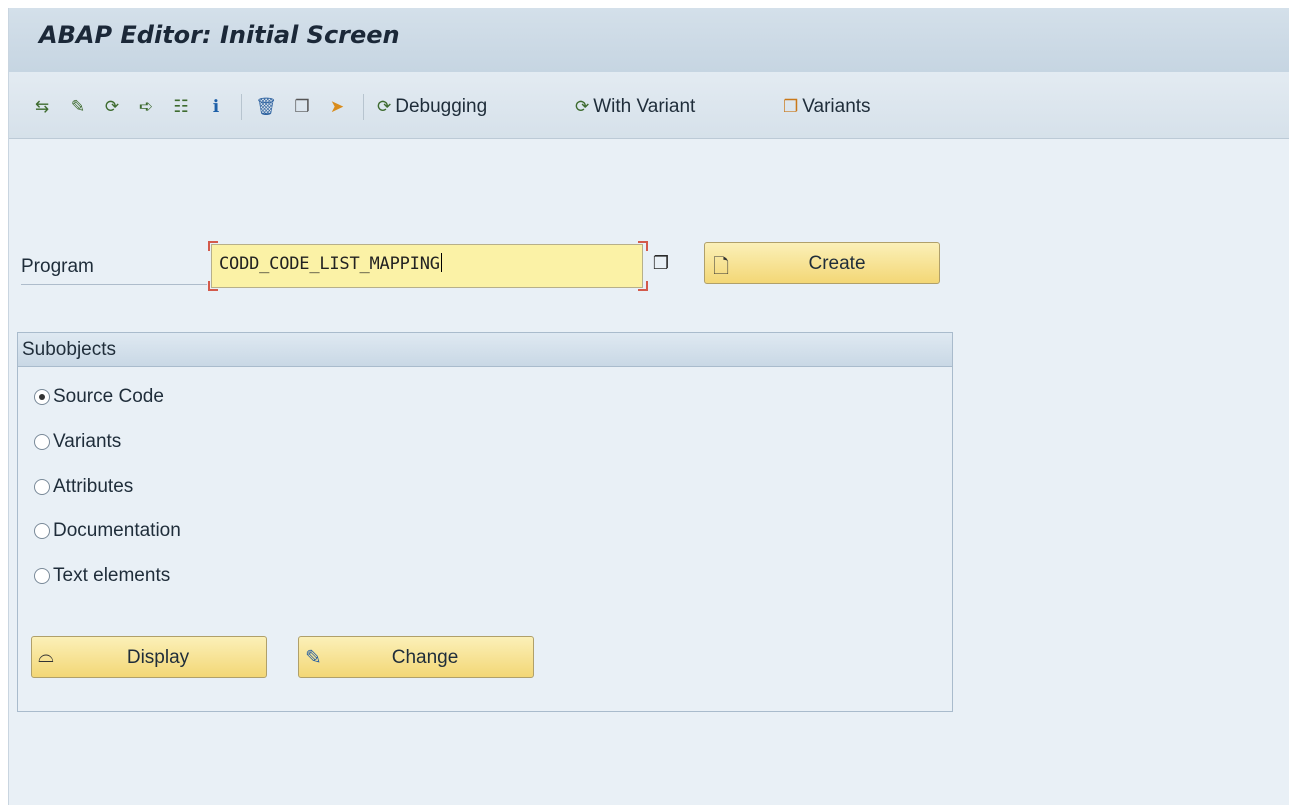 This screenshot has height=805, width=1289. I want to click on radio-label: Attributes, so click(93, 486).